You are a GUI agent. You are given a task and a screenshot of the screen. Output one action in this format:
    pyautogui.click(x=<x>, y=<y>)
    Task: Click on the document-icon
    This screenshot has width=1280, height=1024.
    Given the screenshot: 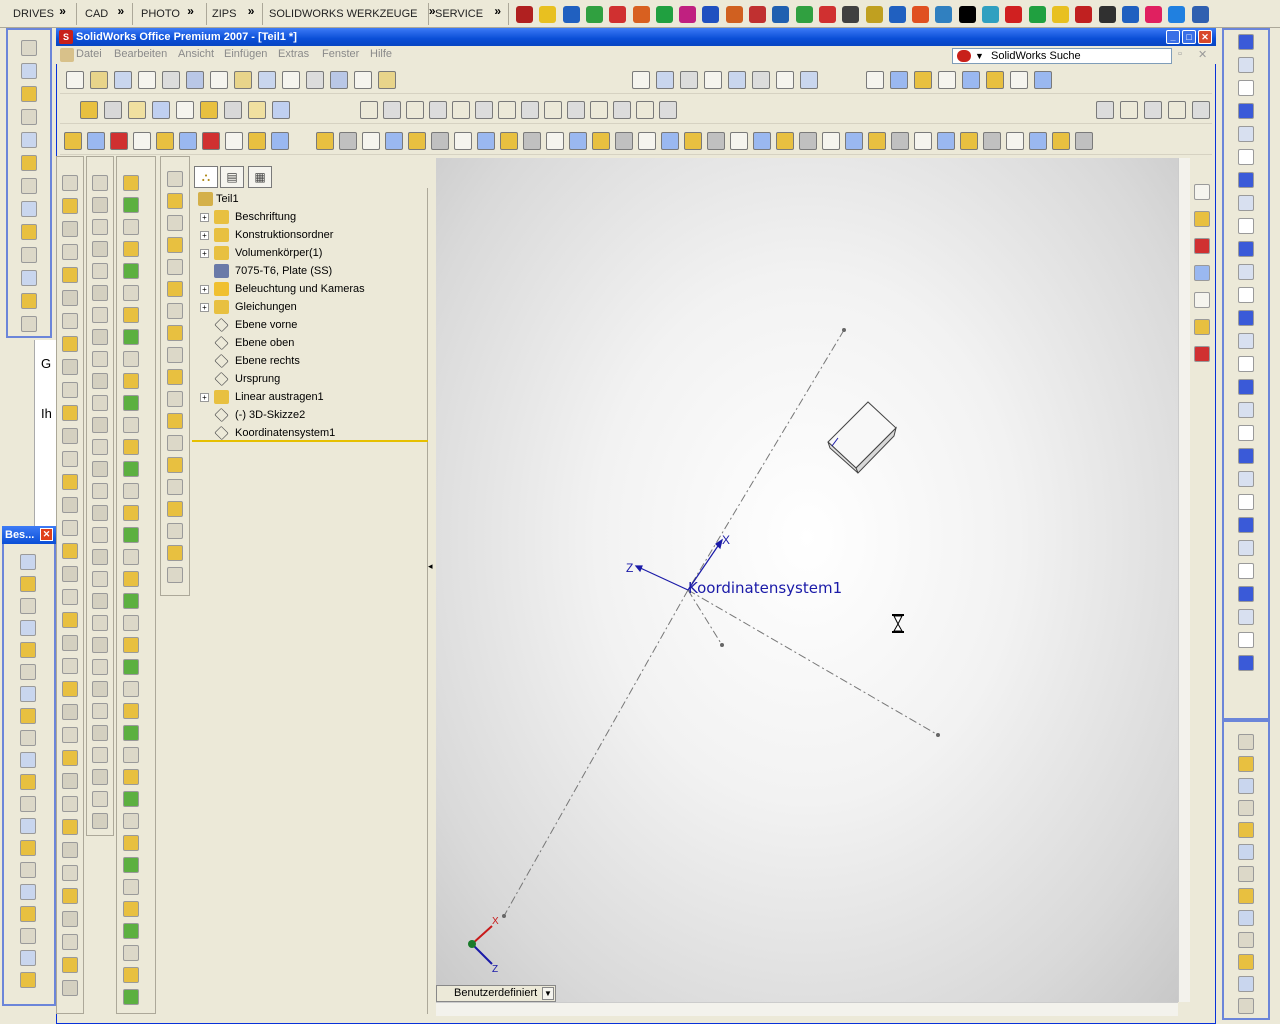 What is the action you would take?
    pyautogui.click(x=67, y=55)
    